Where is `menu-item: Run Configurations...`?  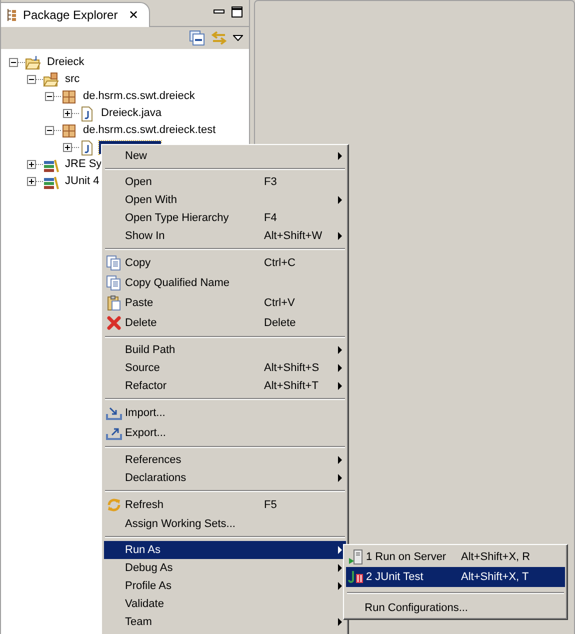 menu-item: Run Configurations... is located at coordinates (455, 608).